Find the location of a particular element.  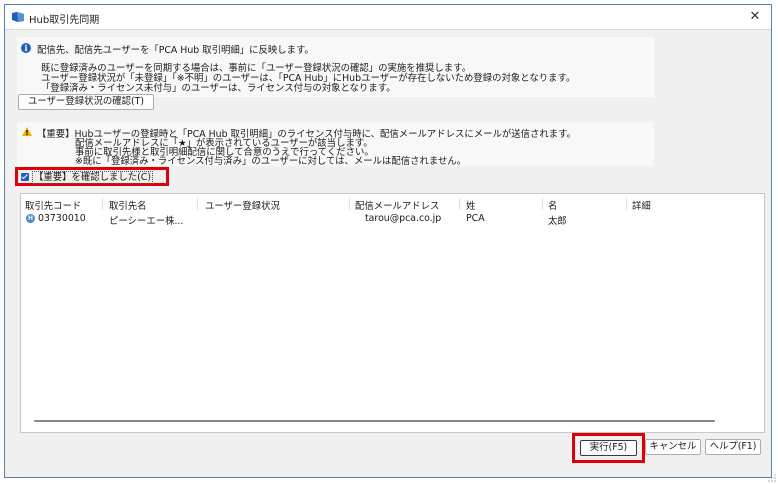

window-title: Hub取引先同期 is located at coordinates (64, 20).